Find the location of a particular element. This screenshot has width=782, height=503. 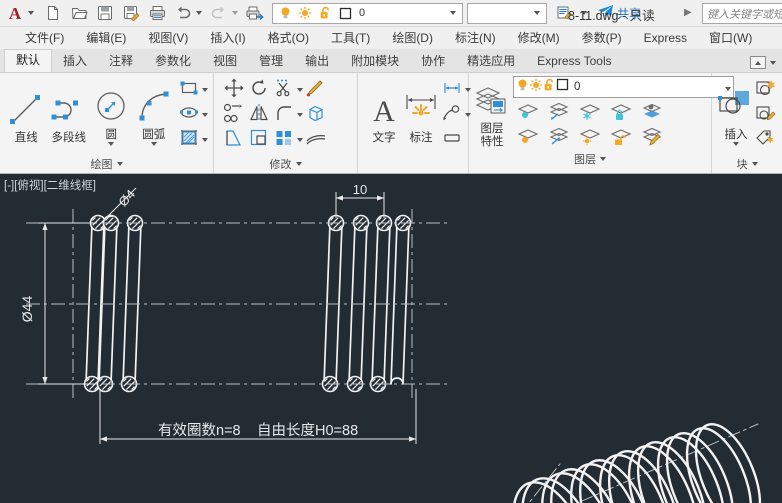

panel-modify-title: 修改 is located at coordinates (285, 164).